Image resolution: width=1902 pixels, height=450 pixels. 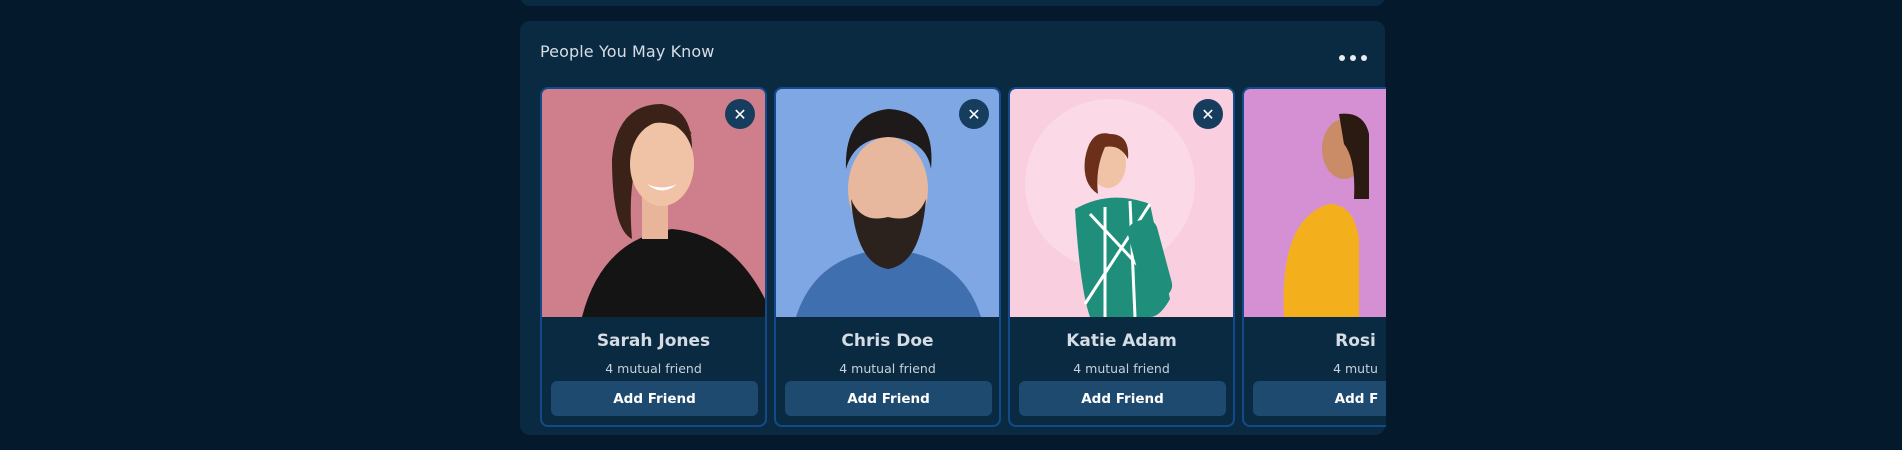 What do you see at coordinates (1121, 341) in the screenshot?
I see `suggestion-name: Katie Adam` at bounding box center [1121, 341].